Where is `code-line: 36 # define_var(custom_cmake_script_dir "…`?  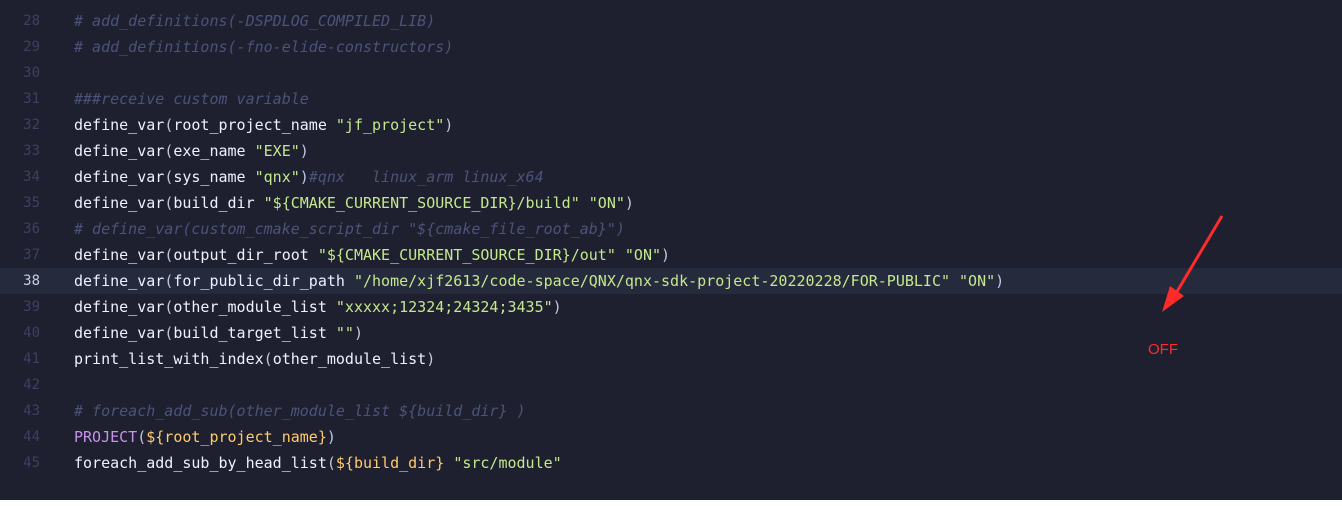 code-line: 36 # define_var(custom_cmake_script_dir "… is located at coordinates (671, 229).